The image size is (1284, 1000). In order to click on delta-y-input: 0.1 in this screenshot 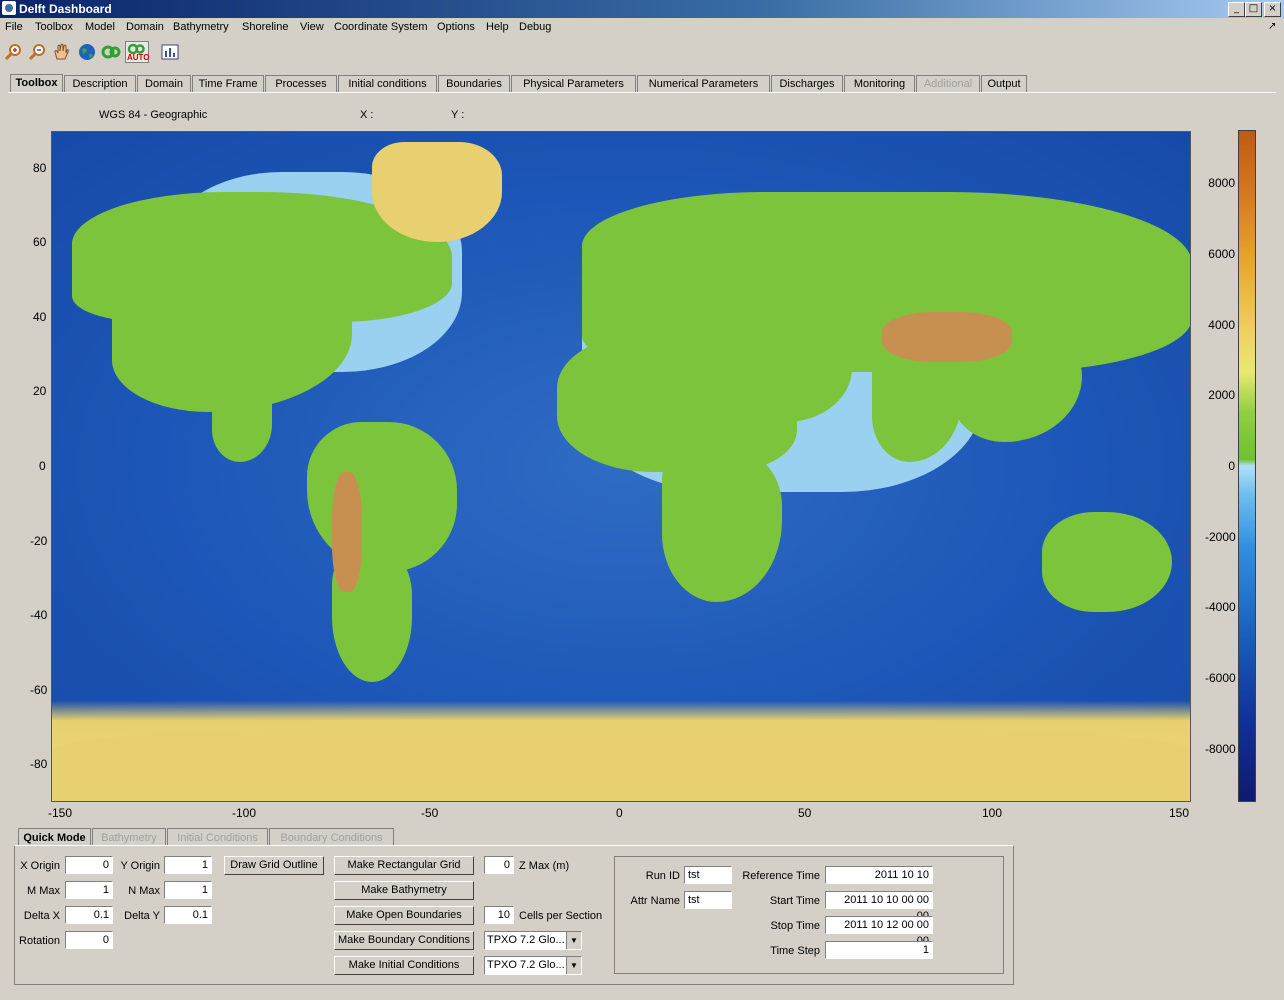, I will do `click(188, 915)`.